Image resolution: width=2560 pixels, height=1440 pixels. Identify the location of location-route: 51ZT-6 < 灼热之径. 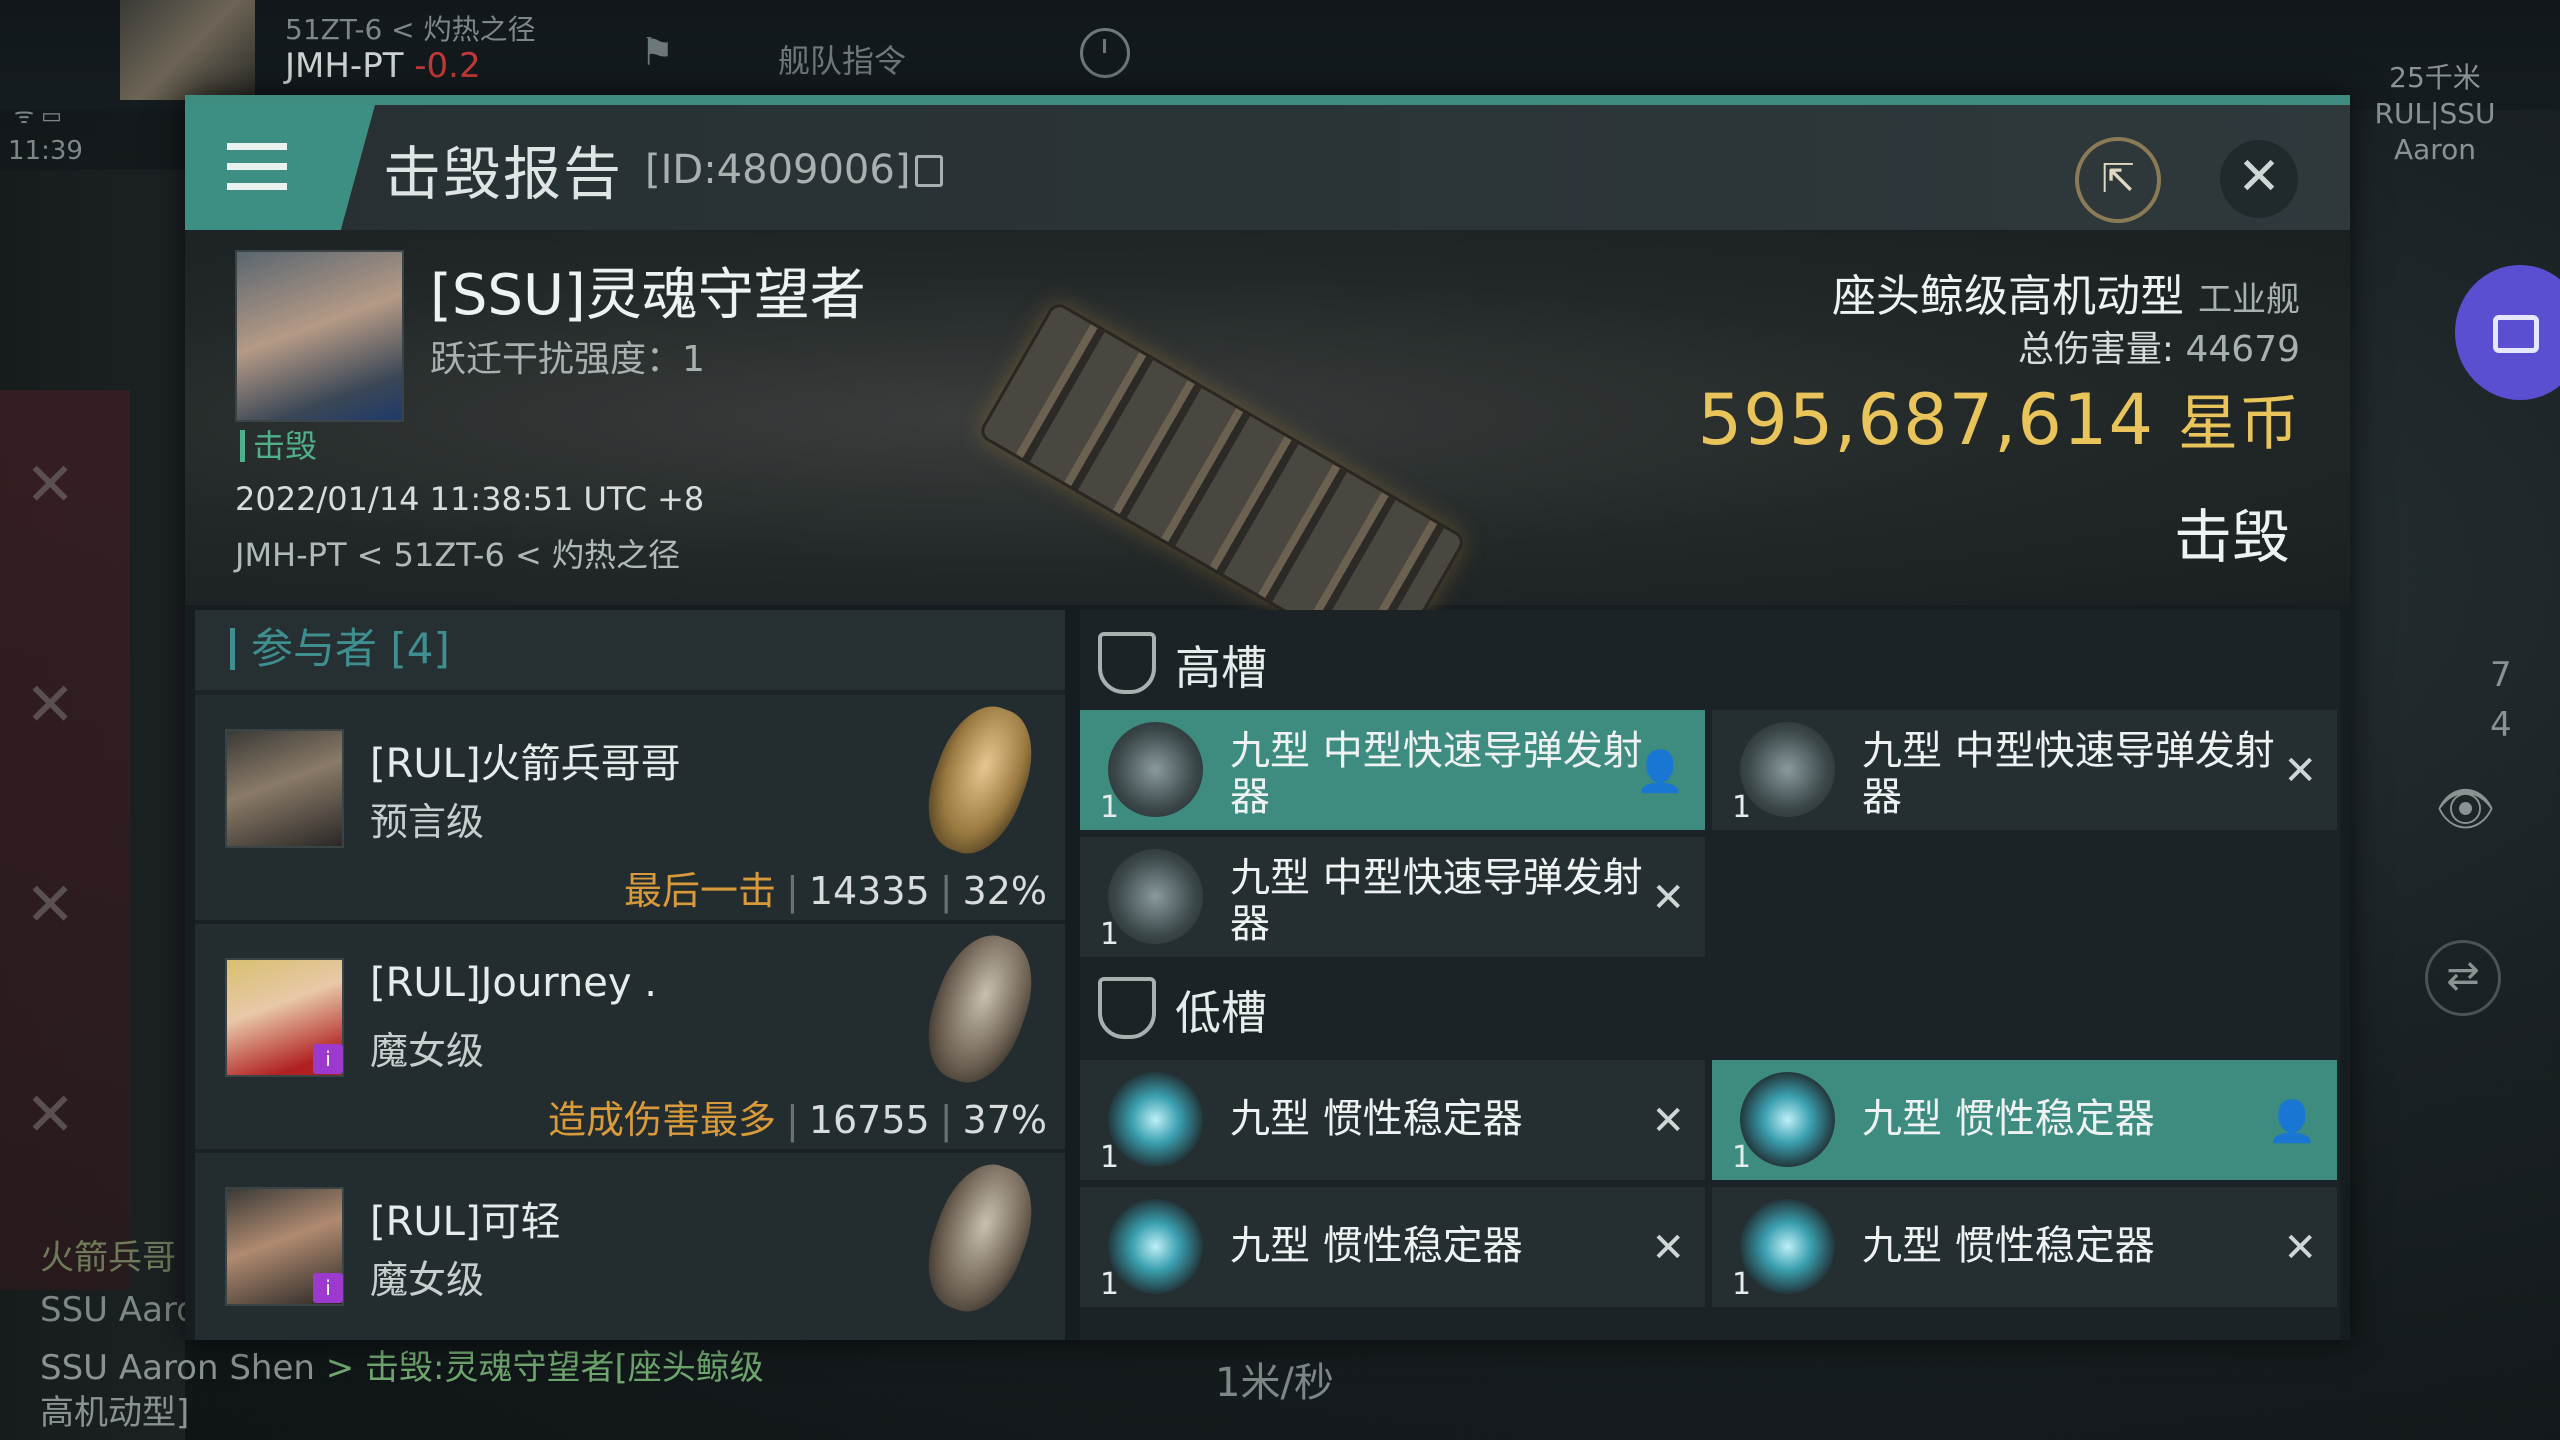
(410, 29).